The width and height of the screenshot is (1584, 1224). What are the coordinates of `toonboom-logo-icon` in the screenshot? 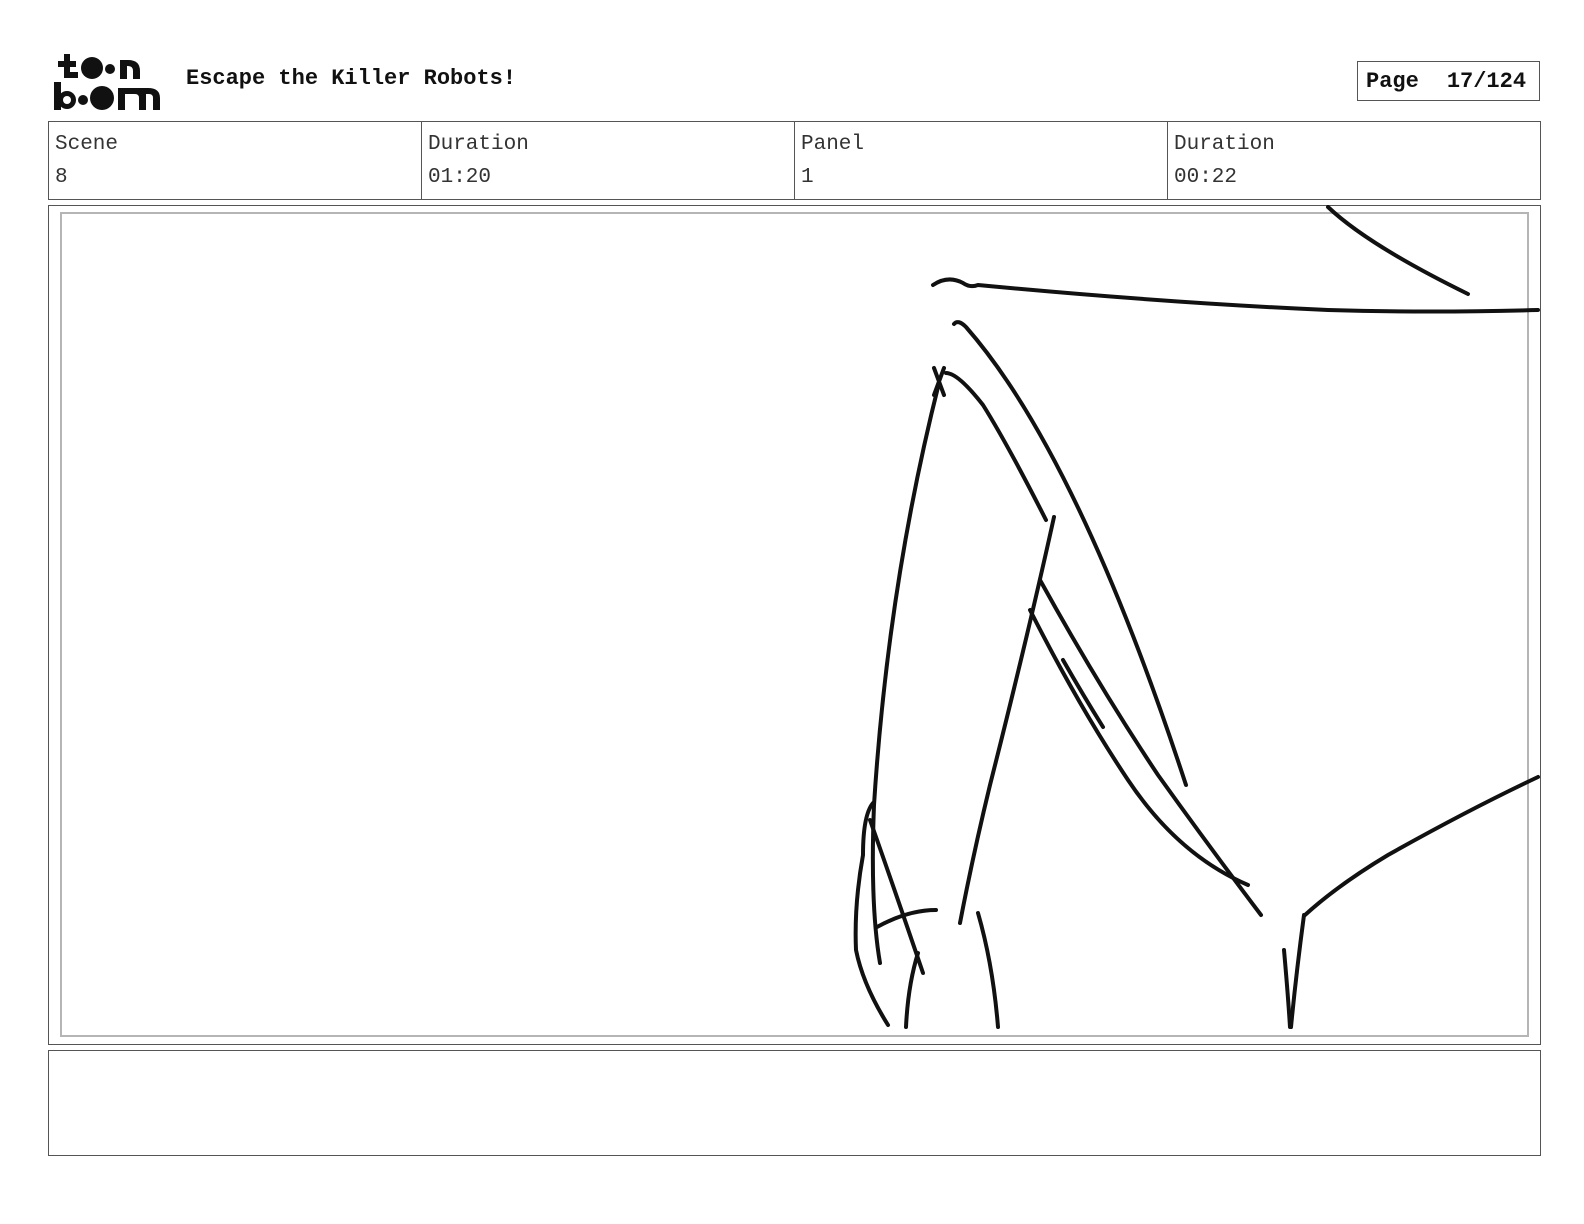 It's located at (107, 82).